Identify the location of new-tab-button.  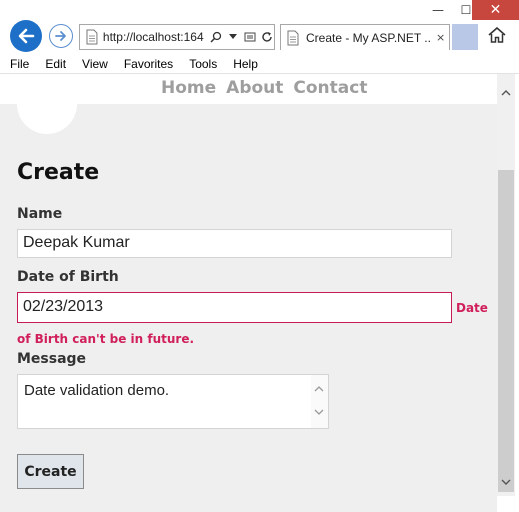
(465, 37).